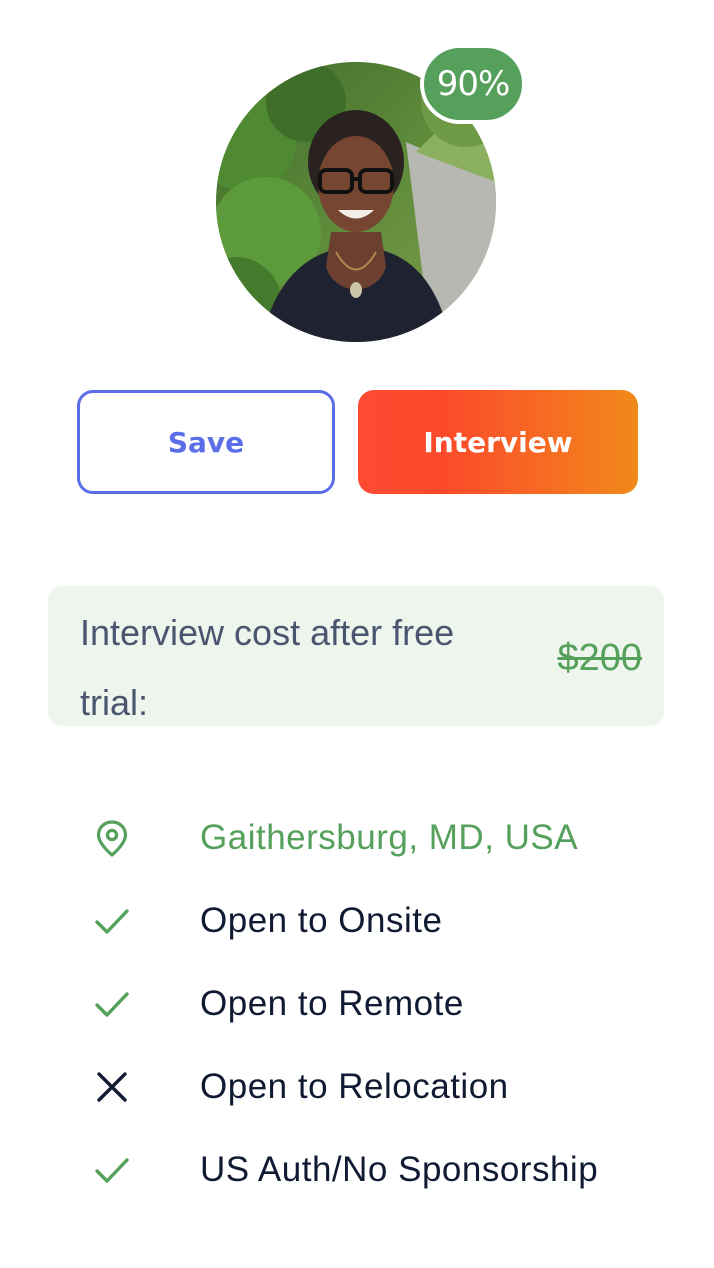 Image resolution: width=714 pixels, height=1268 pixels. What do you see at coordinates (599, 658) in the screenshot?
I see `interview-cost-price: $200` at bounding box center [599, 658].